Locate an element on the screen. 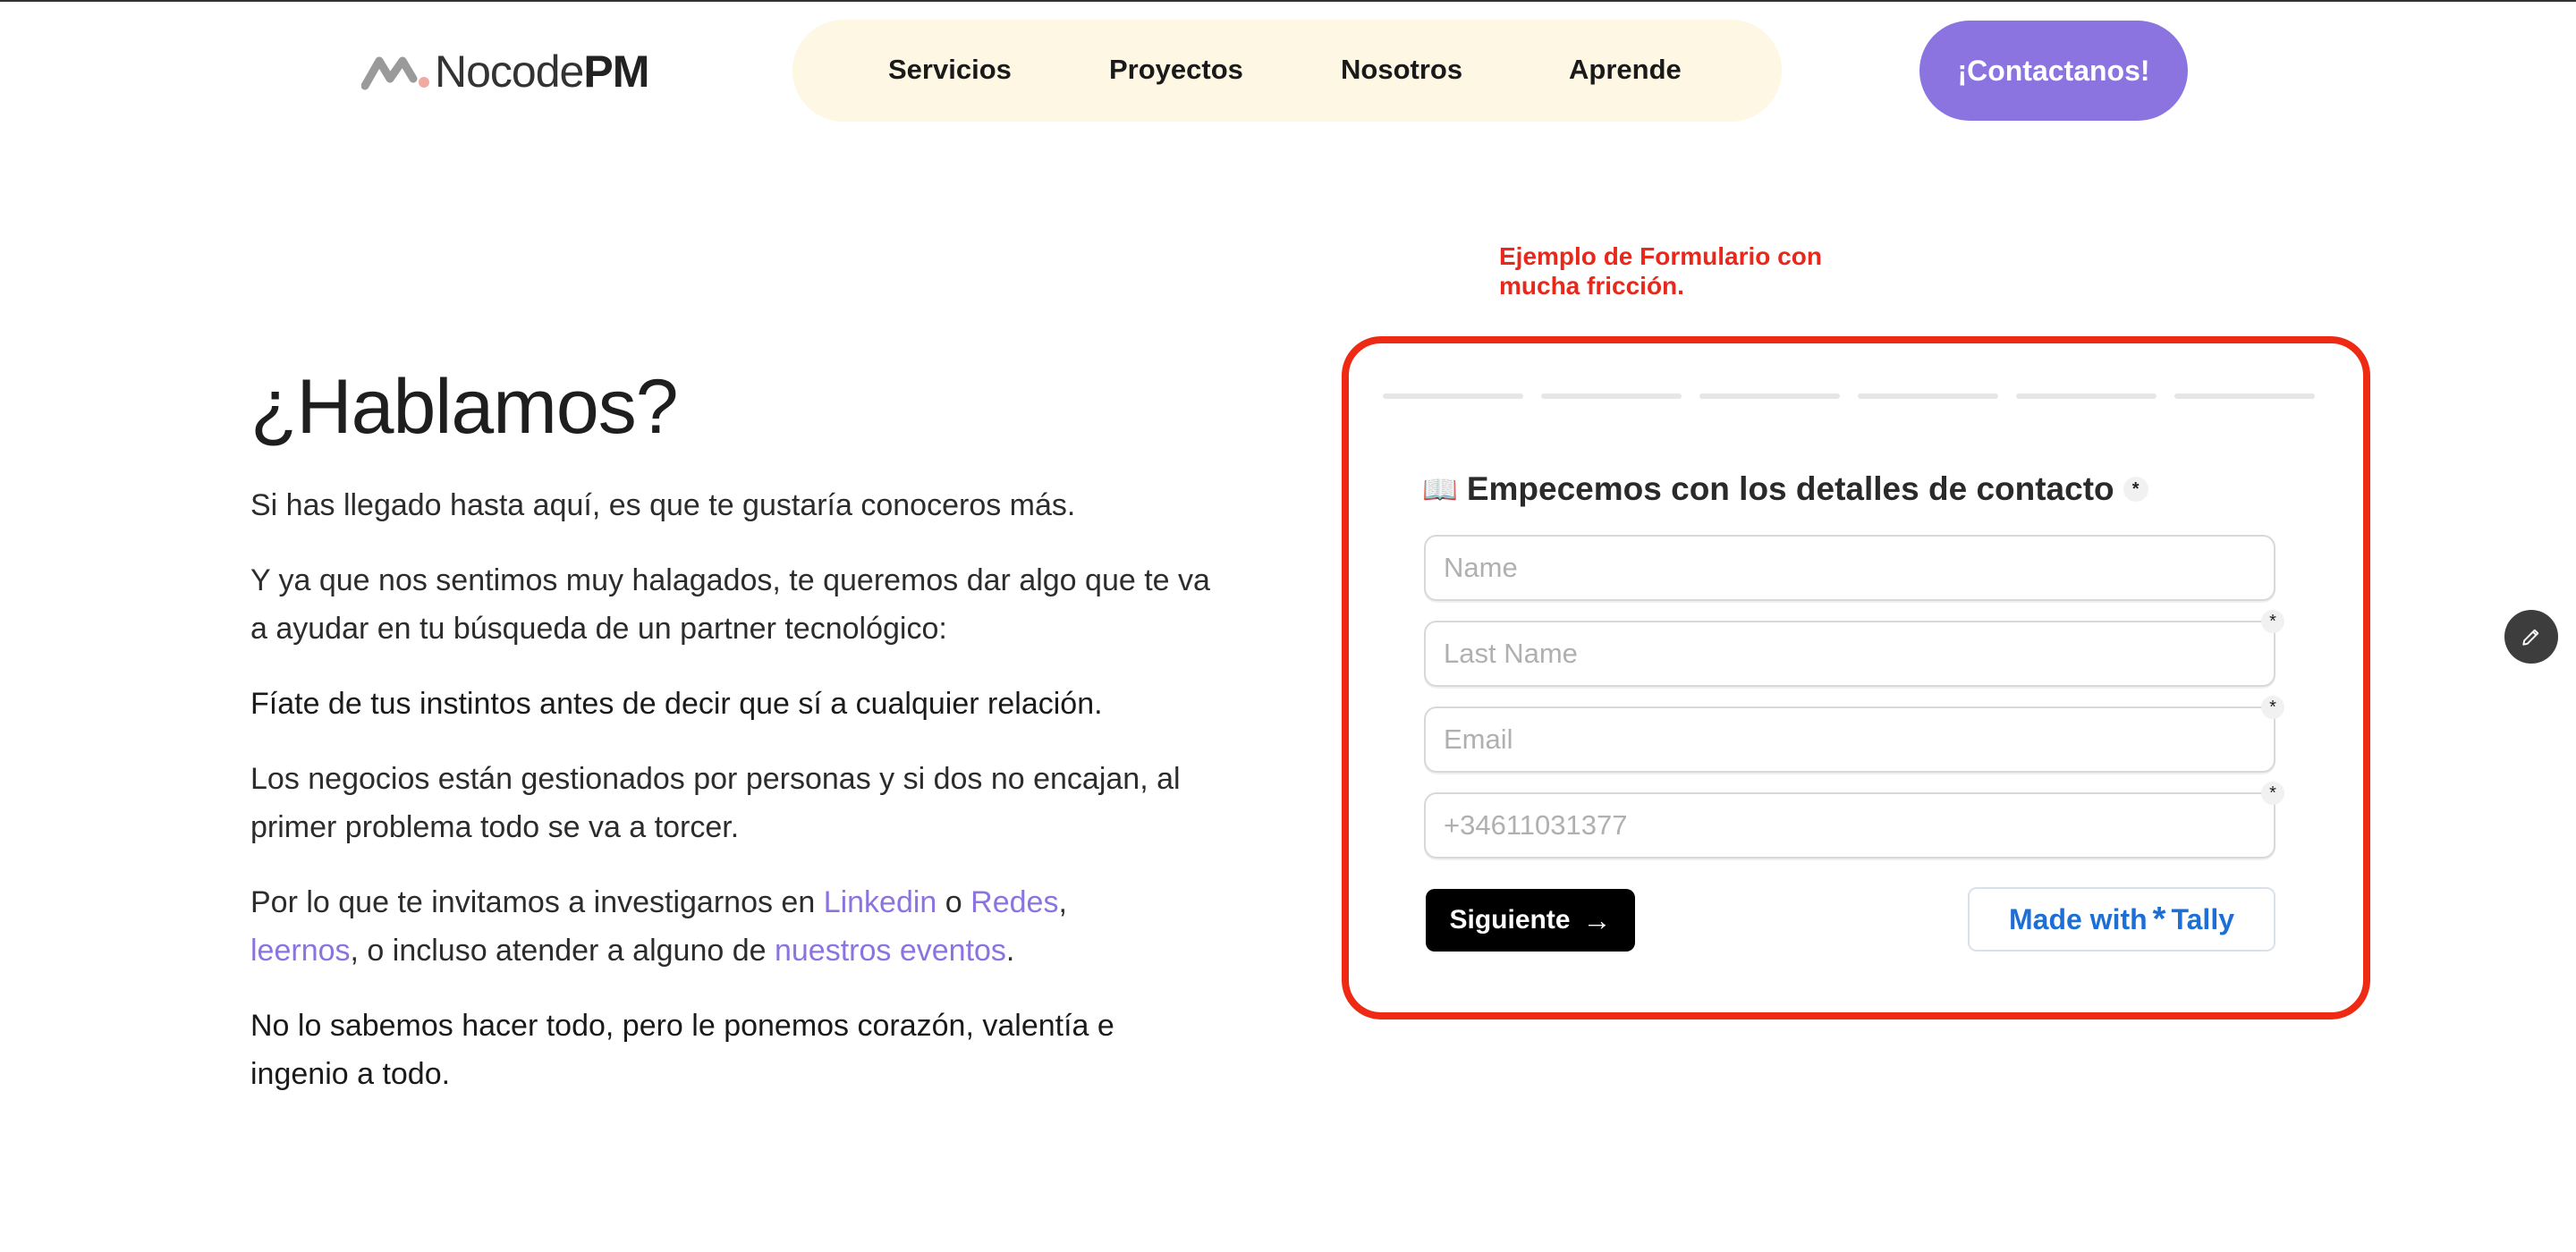 The image size is (2576, 1252). contact-button: ¡Contactanos! is located at coordinates (2053, 71).